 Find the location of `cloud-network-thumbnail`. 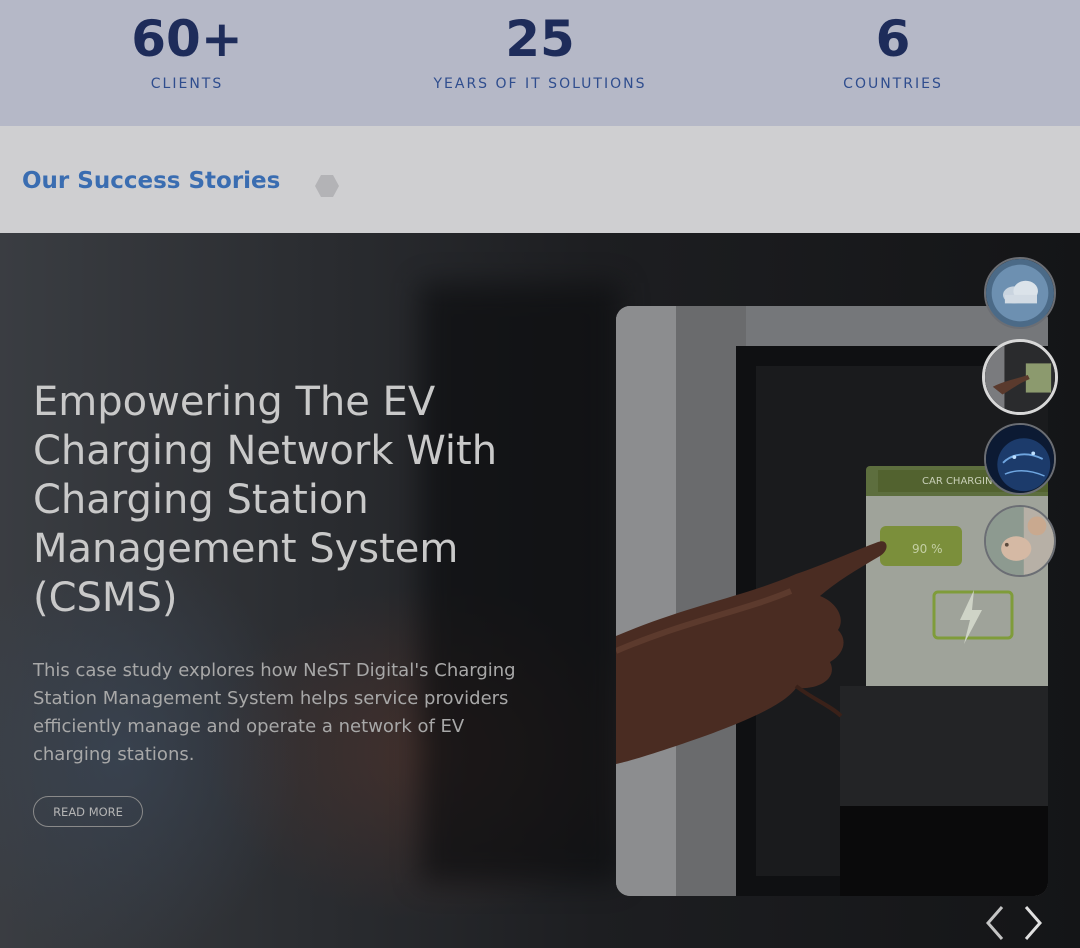

cloud-network-thumbnail is located at coordinates (1020, 293).